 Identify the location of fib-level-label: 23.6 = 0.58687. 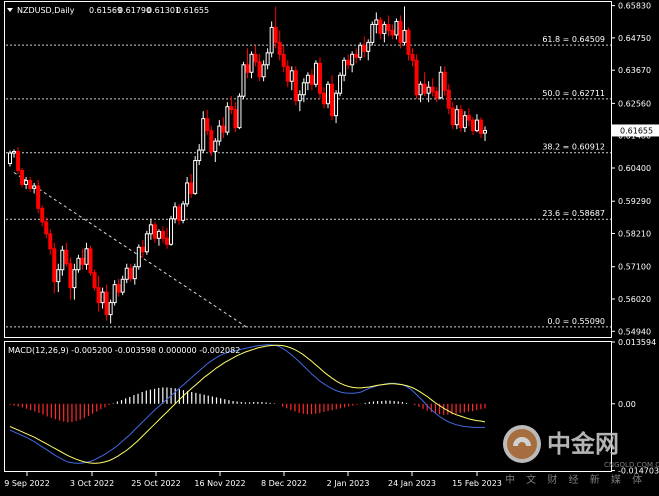
(573, 213).